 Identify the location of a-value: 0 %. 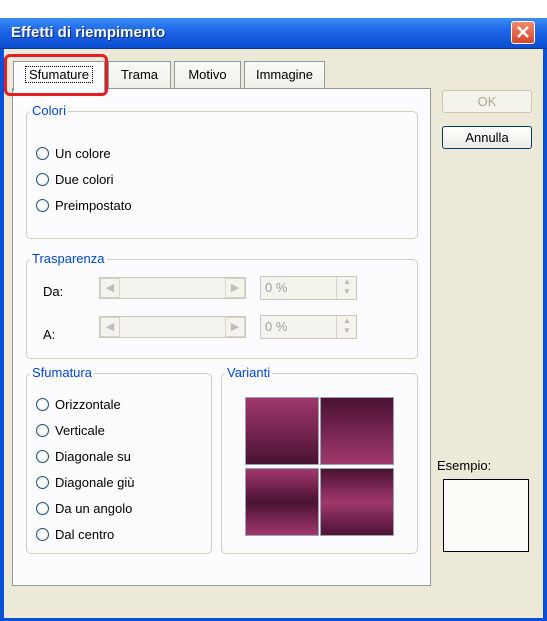
(276, 326).